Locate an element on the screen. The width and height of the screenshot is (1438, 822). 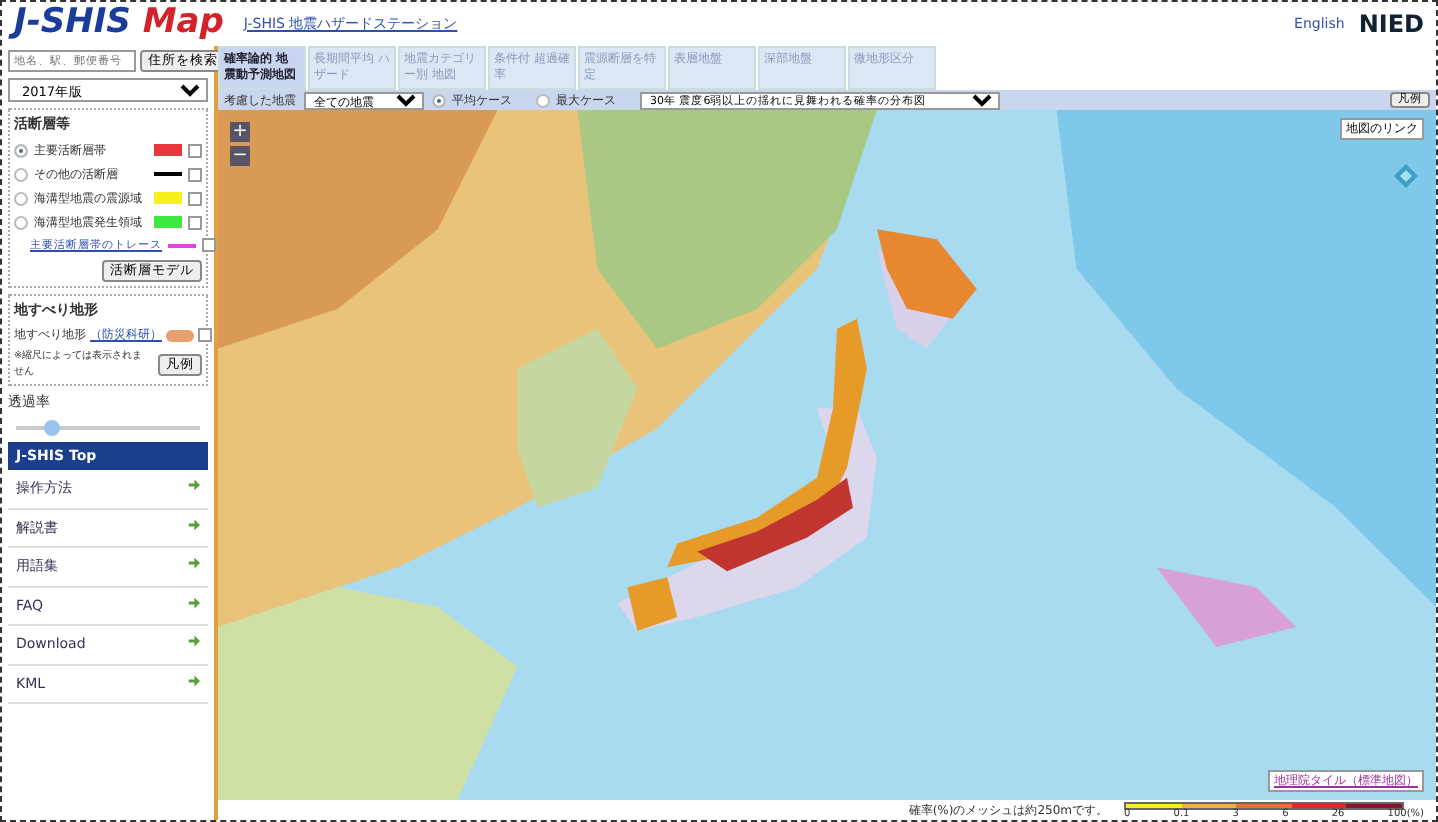
zoom-in-button: + is located at coordinates (240, 132).